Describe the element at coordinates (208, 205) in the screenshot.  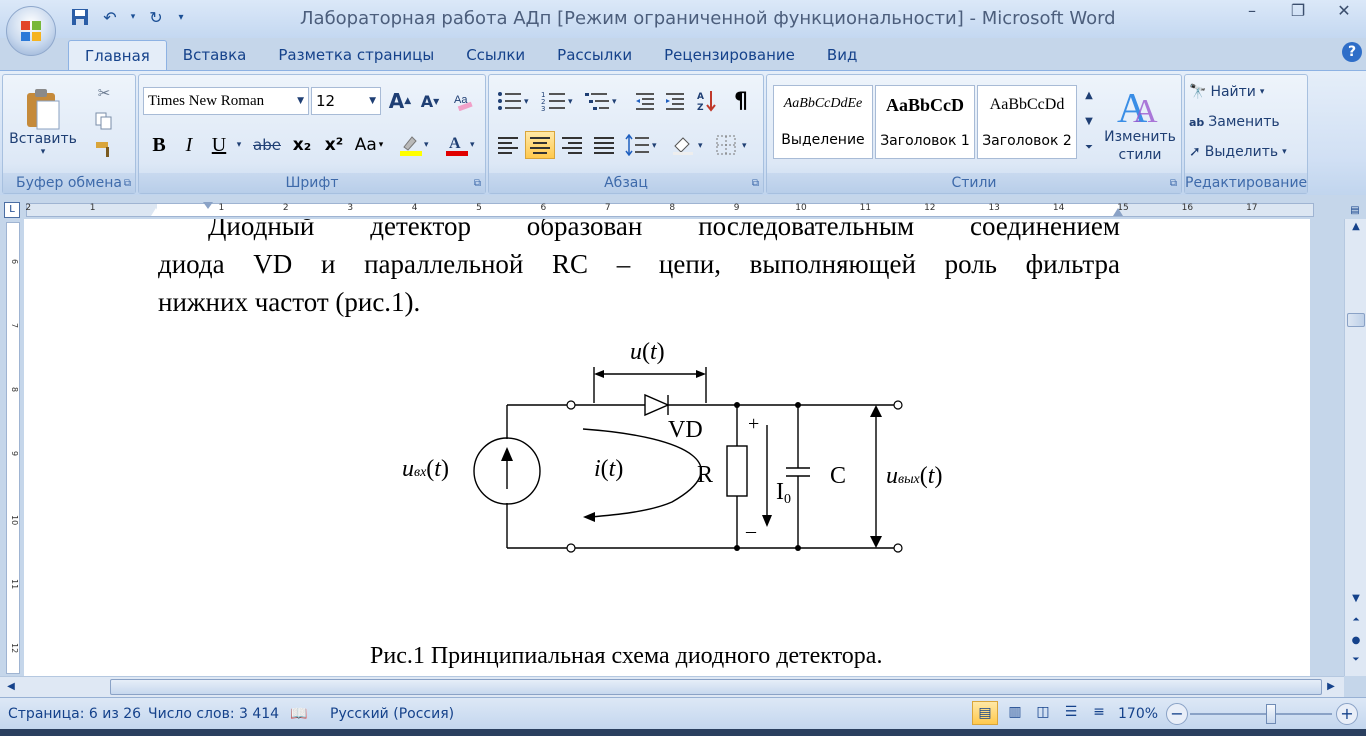
I see `first-line-indent-marker` at that location.